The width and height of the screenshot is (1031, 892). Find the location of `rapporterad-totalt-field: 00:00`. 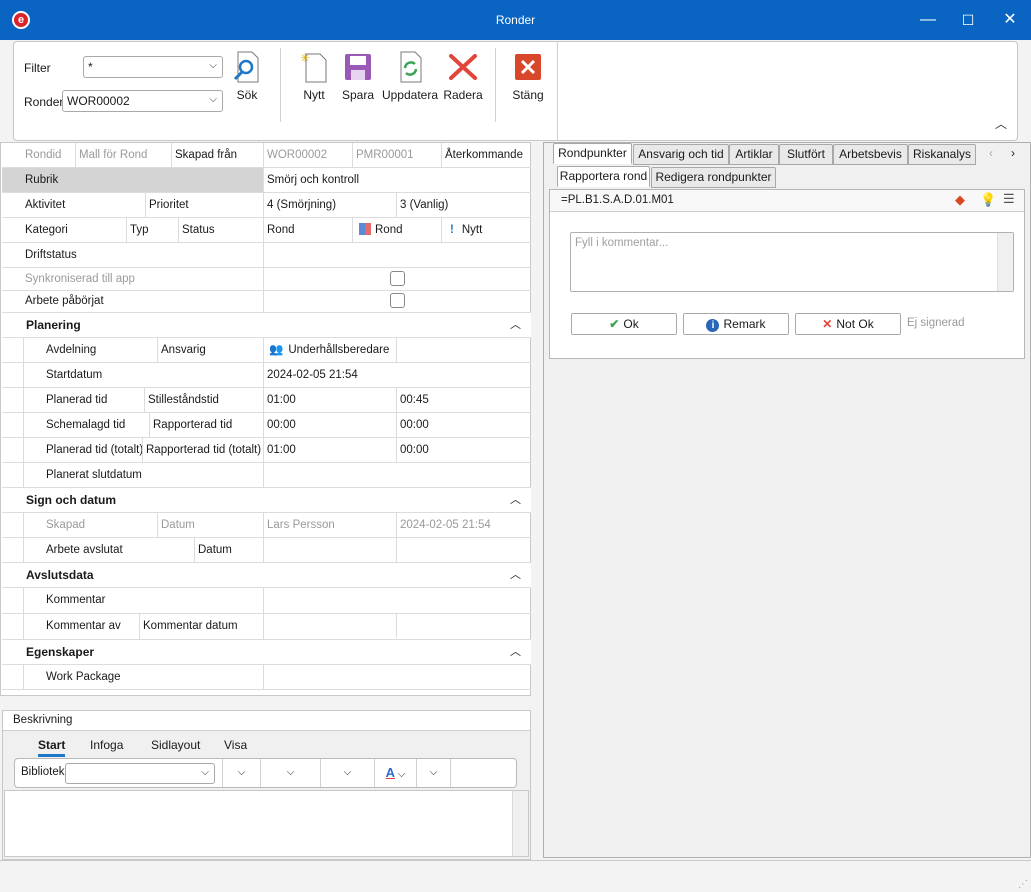

rapporterad-totalt-field: 00:00 is located at coordinates (464, 450).